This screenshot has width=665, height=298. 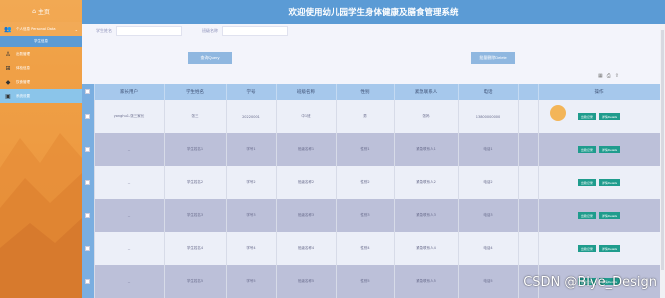 I want to click on column-header, so click(x=528, y=92).